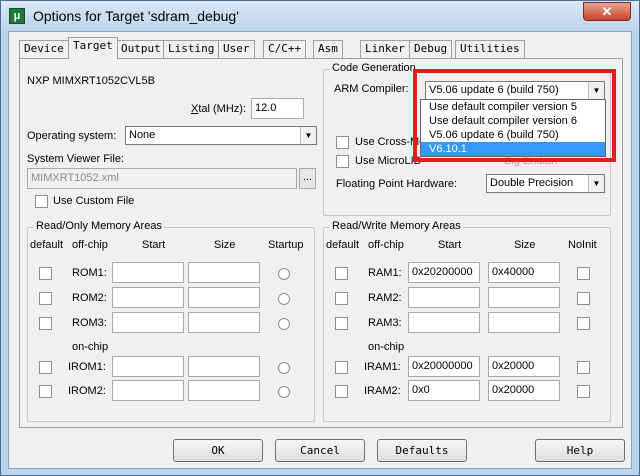 The height and width of the screenshot is (476, 640). Describe the element at coordinates (277, 108) in the screenshot. I see `xtal-input: 12.0` at that location.